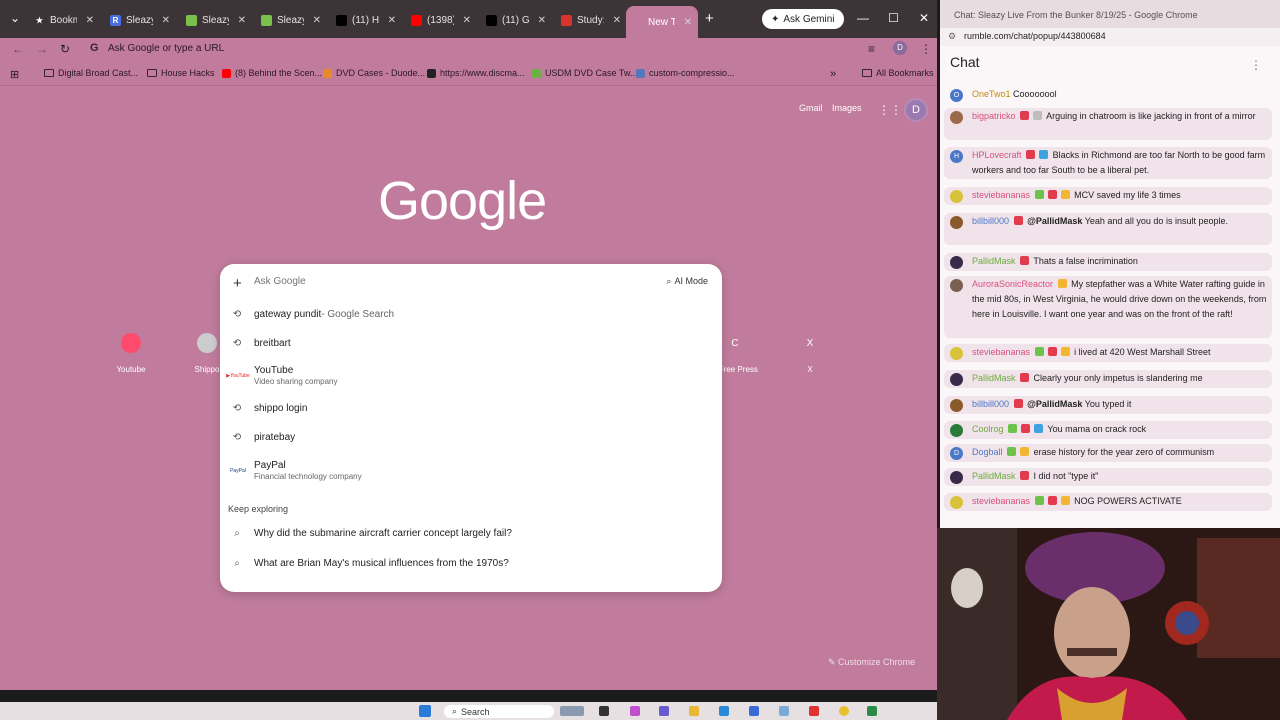 The image size is (1280, 720). Describe the element at coordinates (871, 49) in the screenshot. I see `reading-mode-icon: ≡` at that location.